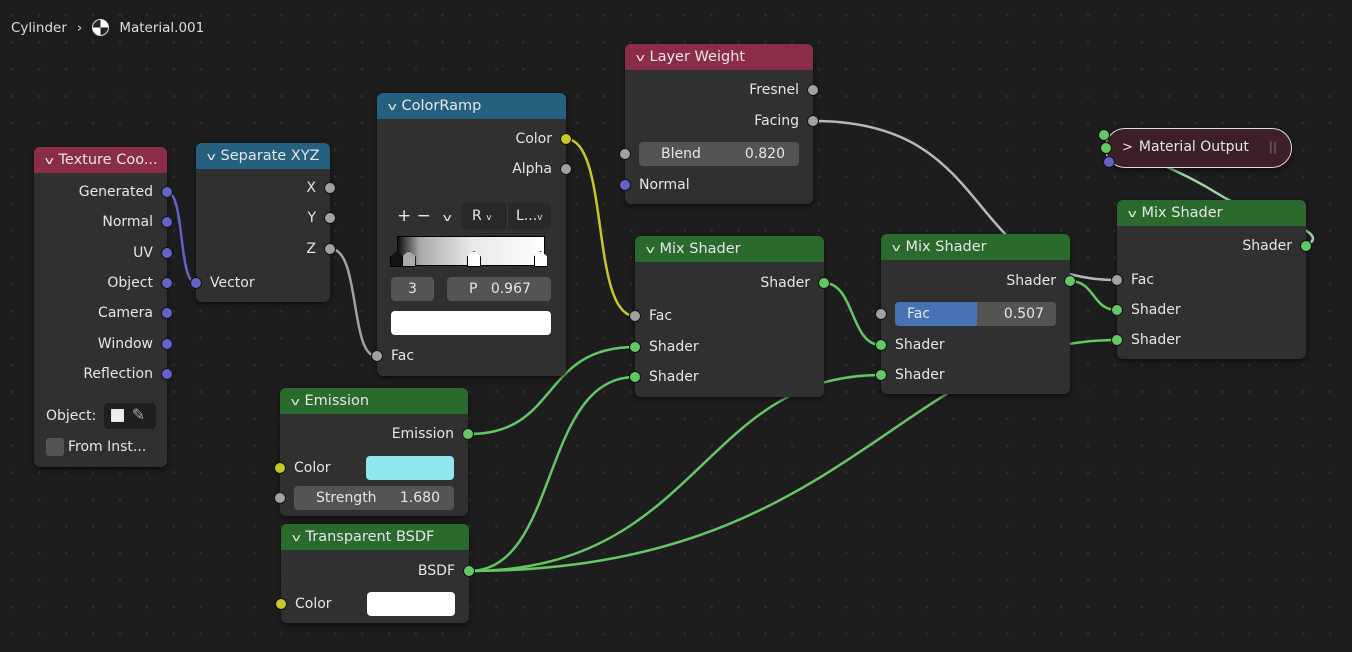 The width and height of the screenshot is (1352, 652). I want to click on output-alpha: Alpha, so click(474, 169).